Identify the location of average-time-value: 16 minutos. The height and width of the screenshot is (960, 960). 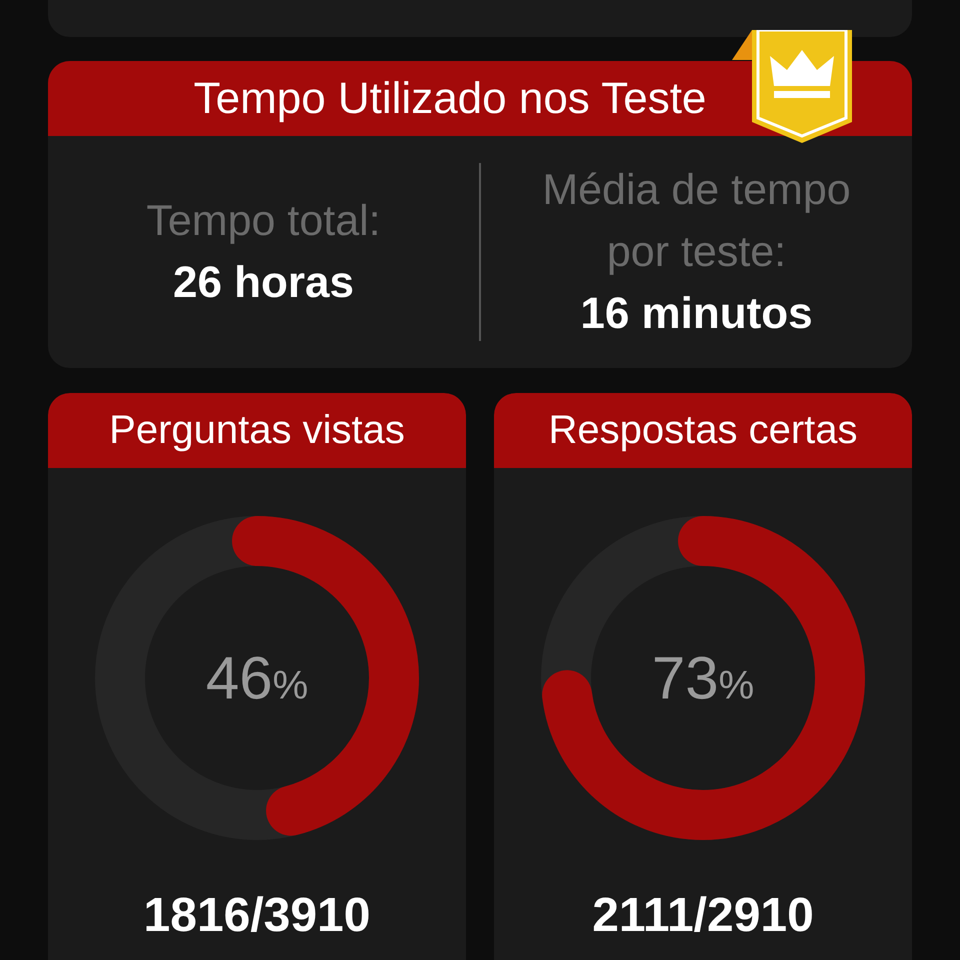
(696, 314).